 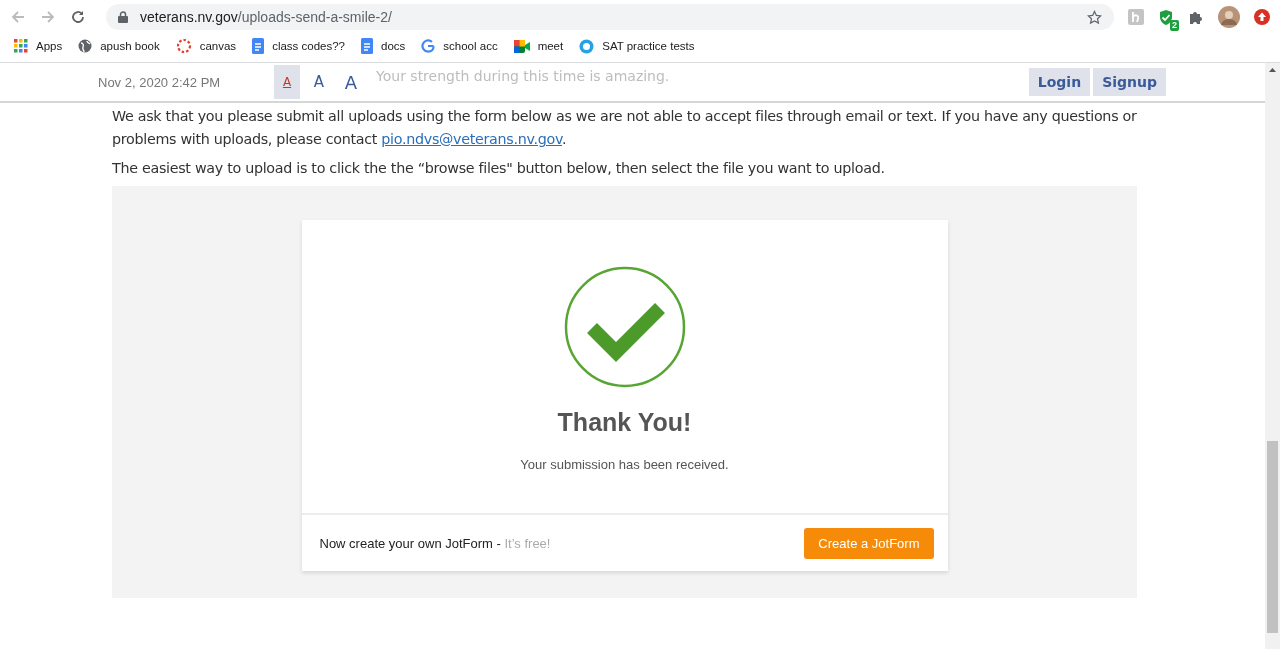 I want to click on video-camera-icon, so click(x=521, y=46).